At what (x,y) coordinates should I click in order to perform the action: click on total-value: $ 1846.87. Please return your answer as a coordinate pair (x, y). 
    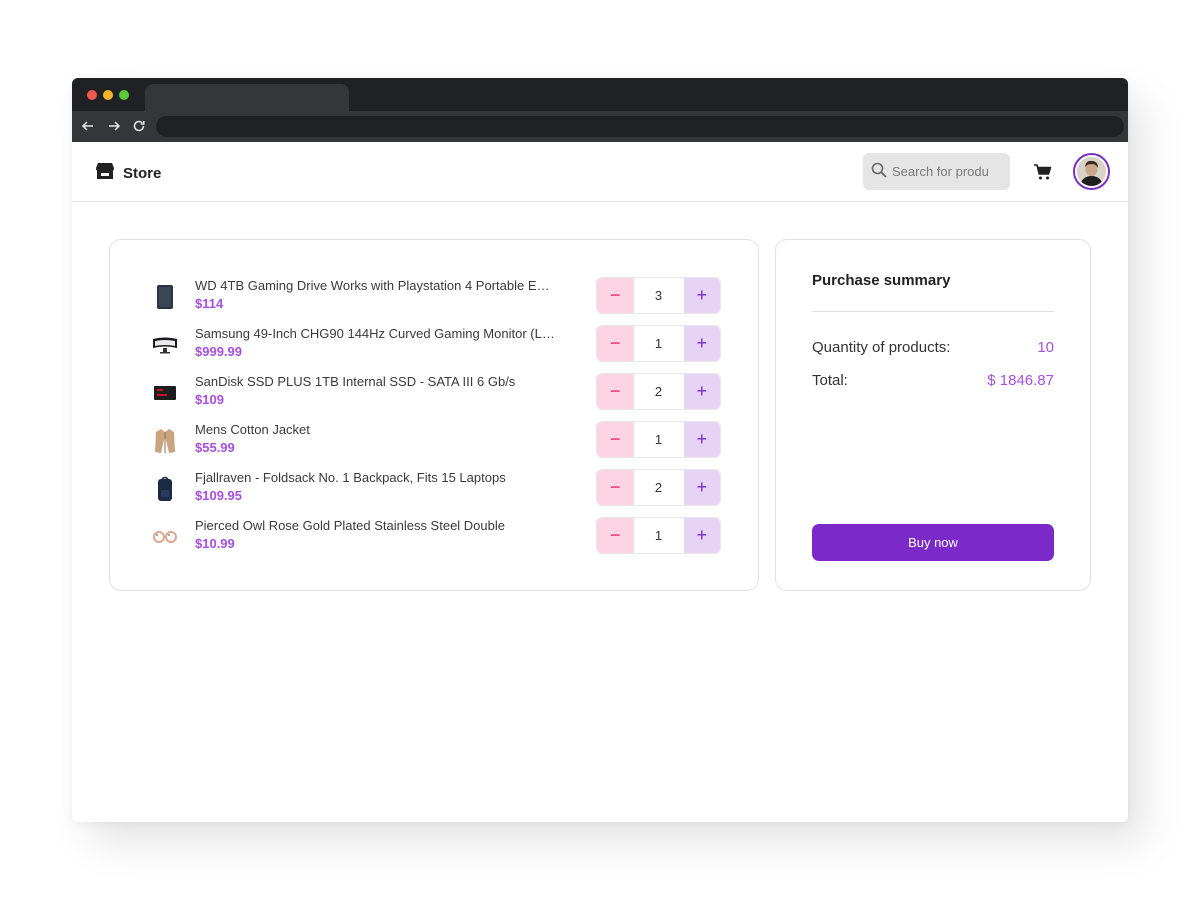
    Looking at the image, I should click on (1020, 380).